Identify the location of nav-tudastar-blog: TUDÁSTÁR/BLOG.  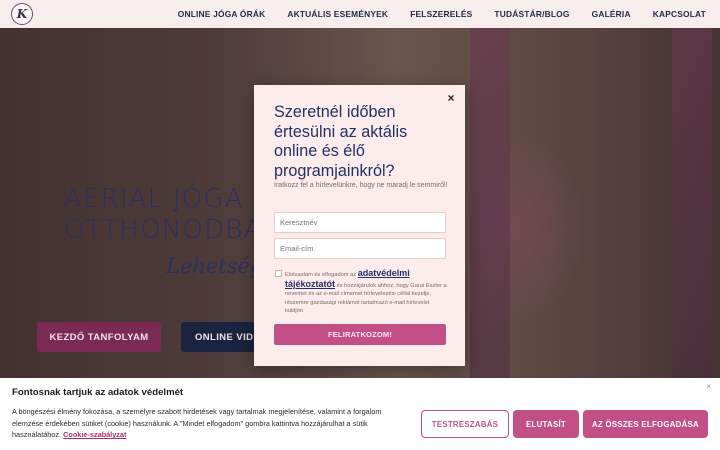
(531, 14).